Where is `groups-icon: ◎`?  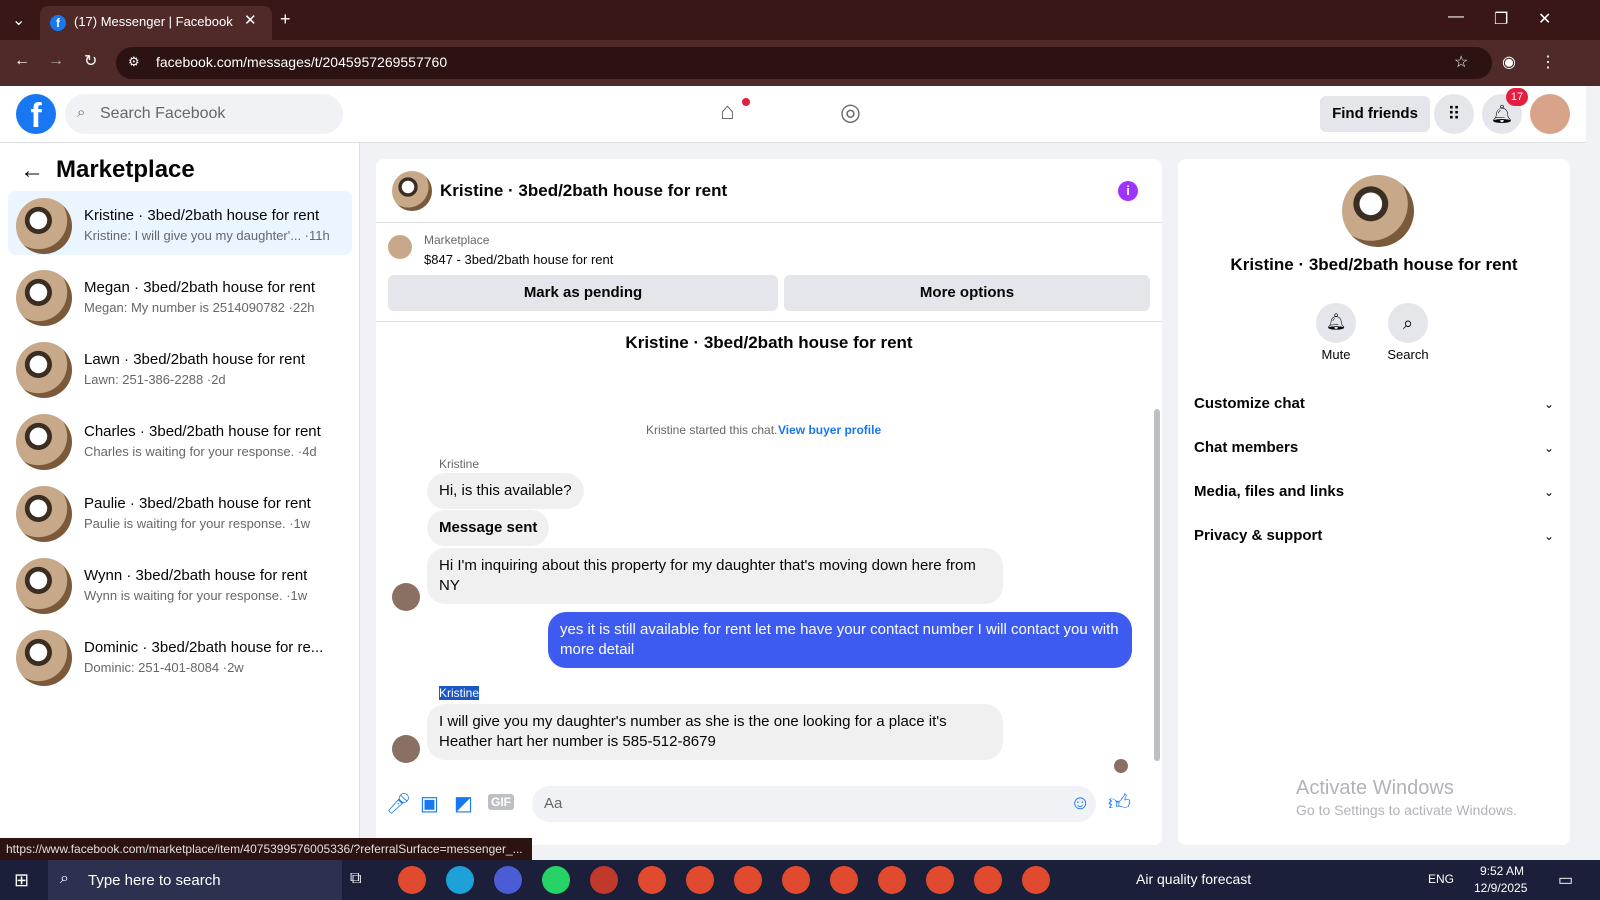
groups-icon: ◎ is located at coordinates (850, 112).